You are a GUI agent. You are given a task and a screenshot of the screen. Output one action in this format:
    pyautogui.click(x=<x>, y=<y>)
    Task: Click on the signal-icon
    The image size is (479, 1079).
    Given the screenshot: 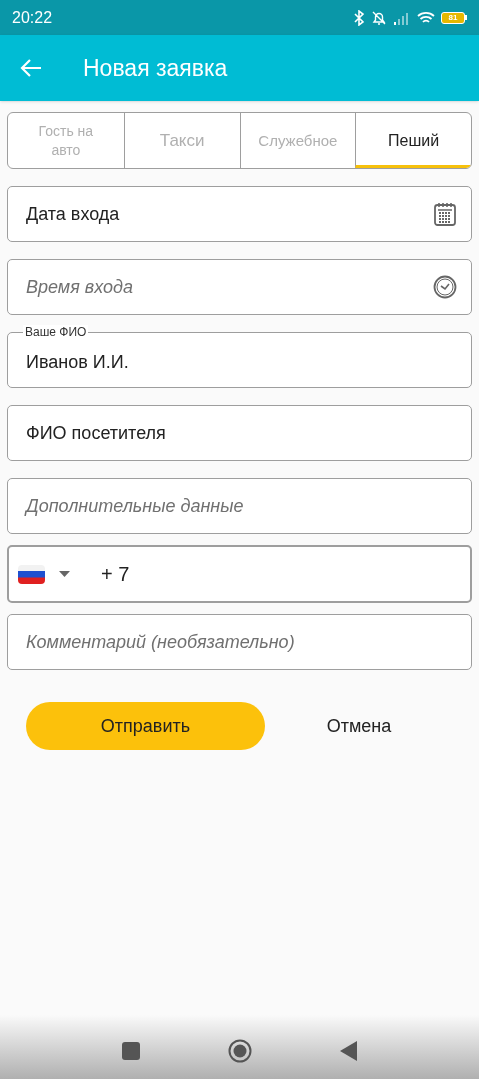 What is the action you would take?
    pyautogui.click(x=402, y=17)
    